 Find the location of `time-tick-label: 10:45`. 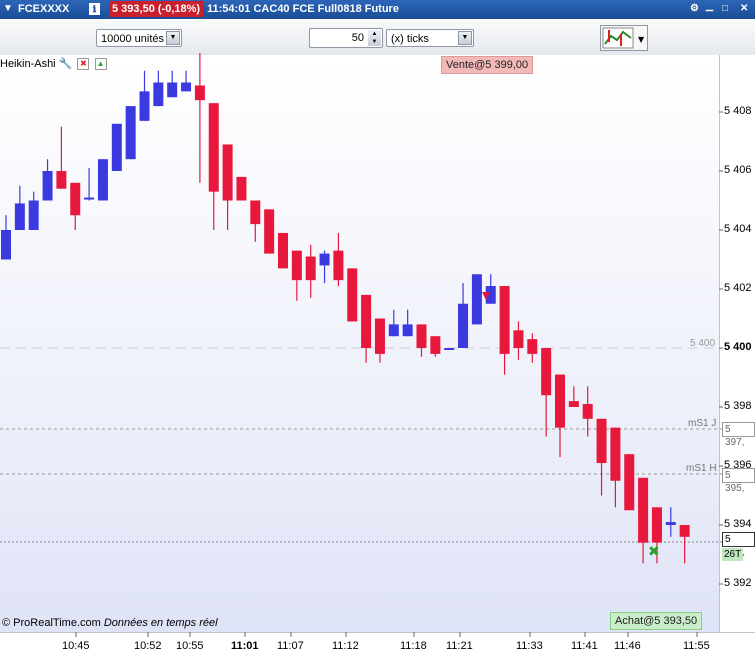

time-tick-label: 10:45 is located at coordinates (76, 646).